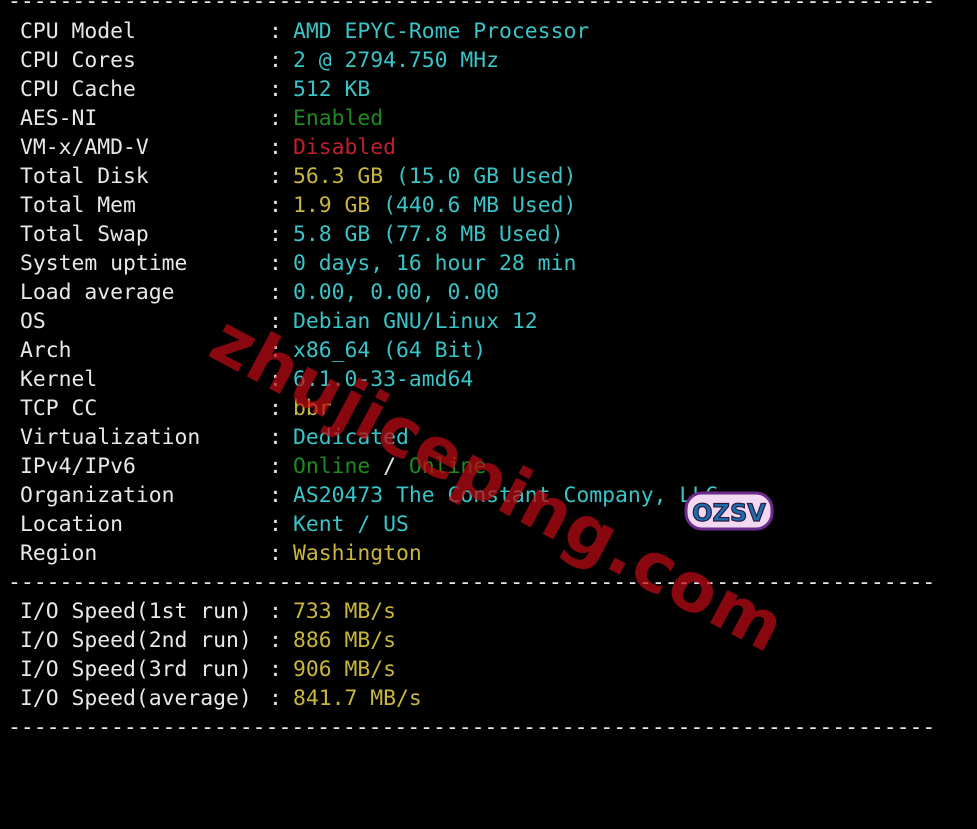  What do you see at coordinates (72, 524) in the screenshot?
I see `row-label: Location` at bounding box center [72, 524].